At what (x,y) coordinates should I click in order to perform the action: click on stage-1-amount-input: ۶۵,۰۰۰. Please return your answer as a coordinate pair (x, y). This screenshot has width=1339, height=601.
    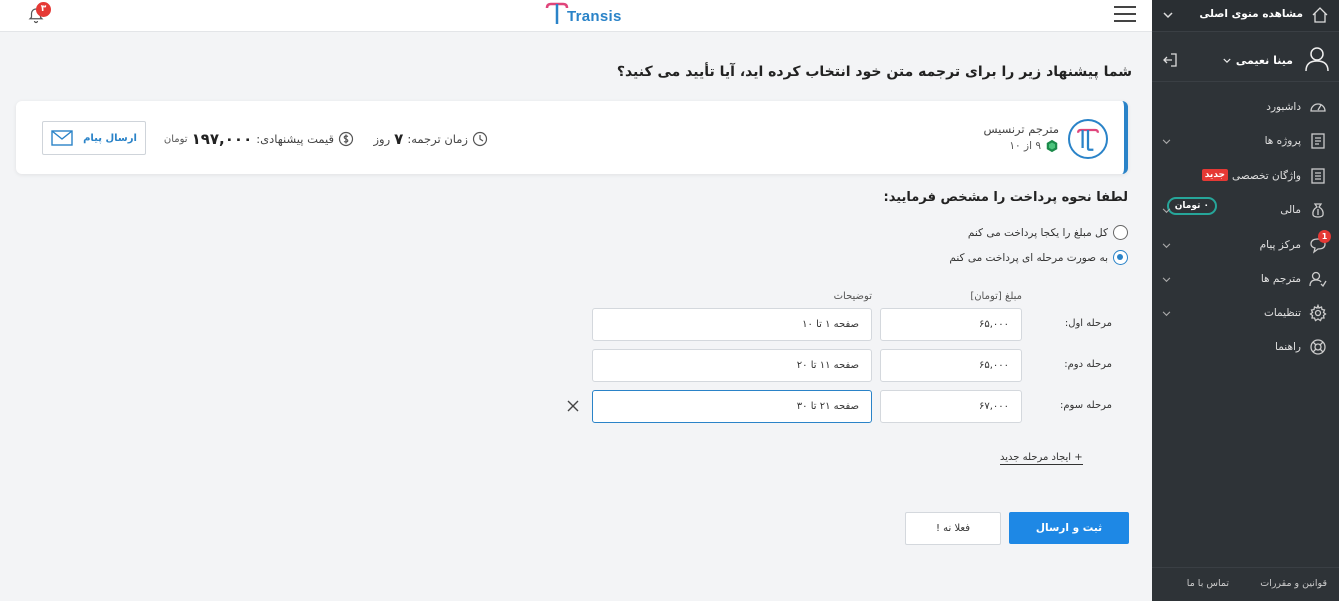
    Looking at the image, I should click on (951, 324).